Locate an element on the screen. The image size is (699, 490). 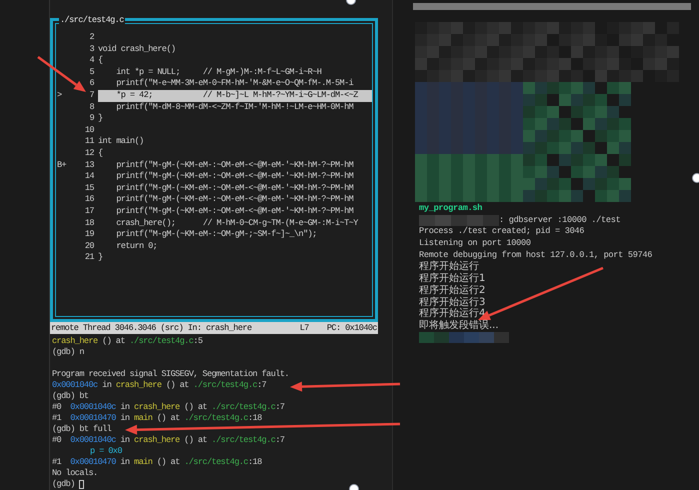
code-line: return 0; is located at coordinates (136, 245).